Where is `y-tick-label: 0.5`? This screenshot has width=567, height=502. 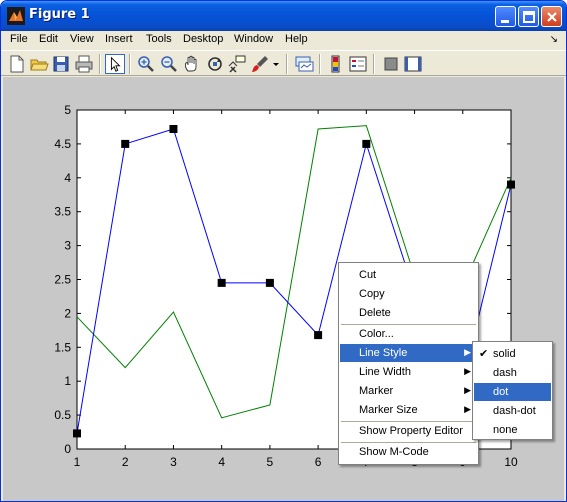 y-tick-label: 0.5 is located at coordinates (62, 415).